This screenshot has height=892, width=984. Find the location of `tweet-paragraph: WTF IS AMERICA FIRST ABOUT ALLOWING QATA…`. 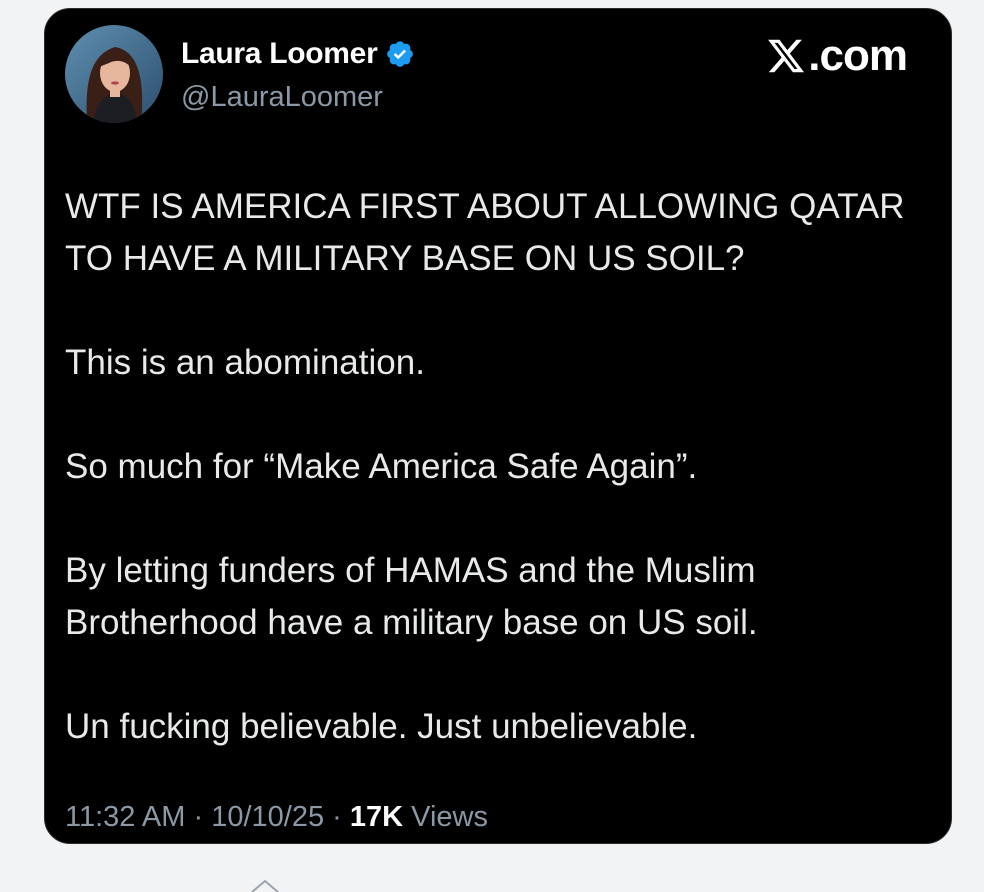

tweet-paragraph: WTF IS AMERICA FIRST ABOUT ALLOWING QATA… is located at coordinates (485, 232).